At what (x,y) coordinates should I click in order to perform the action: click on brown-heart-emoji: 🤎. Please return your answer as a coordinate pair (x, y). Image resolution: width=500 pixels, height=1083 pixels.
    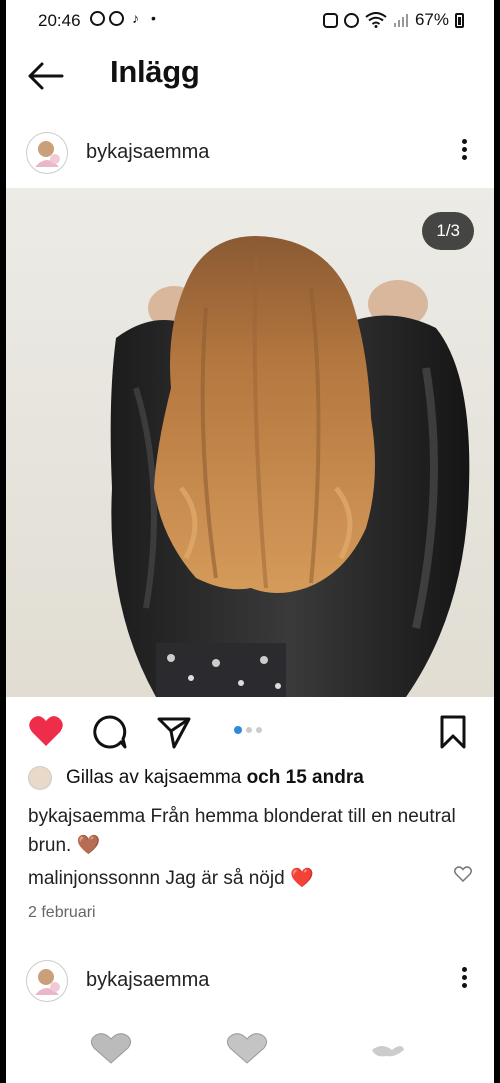
    Looking at the image, I should click on (88, 845).